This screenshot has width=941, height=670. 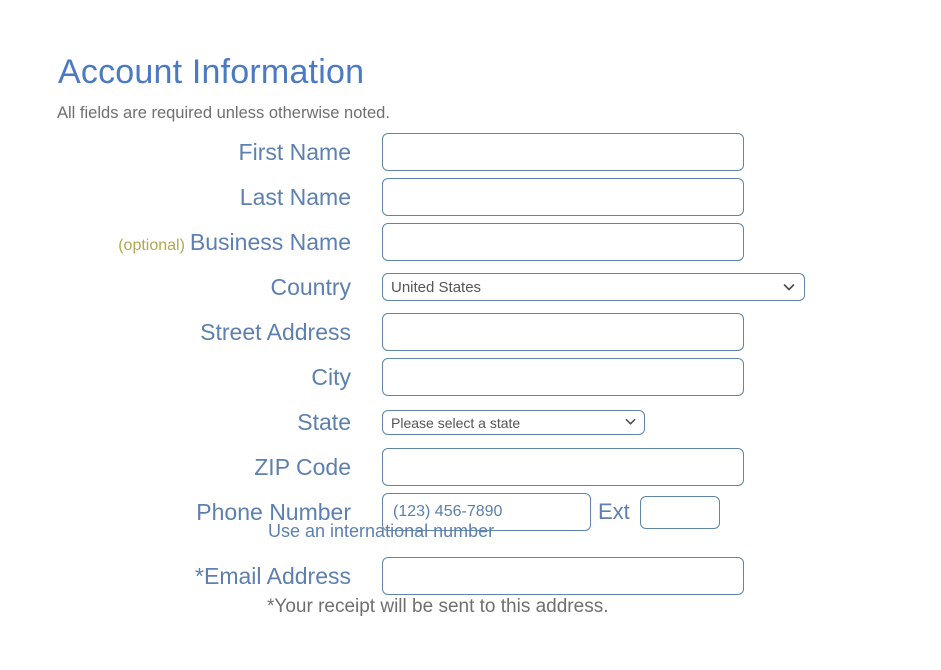 I want to click on zip-code-label-text: ZIP Code, so click(x=302, y=467).